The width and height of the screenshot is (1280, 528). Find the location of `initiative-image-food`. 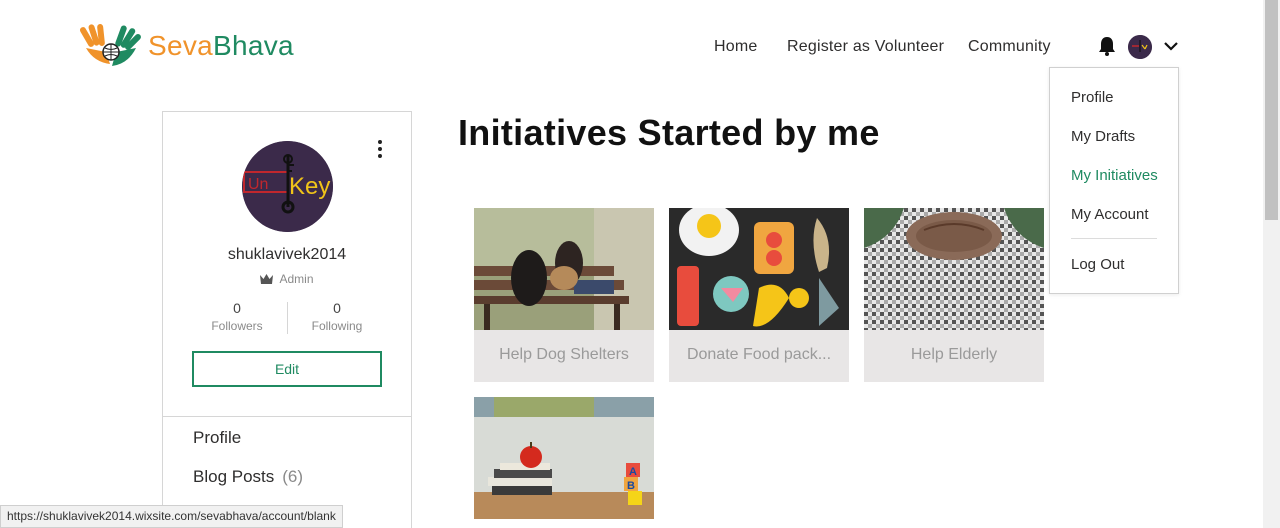

initiative-image-food is located at coordinates (759, 269).